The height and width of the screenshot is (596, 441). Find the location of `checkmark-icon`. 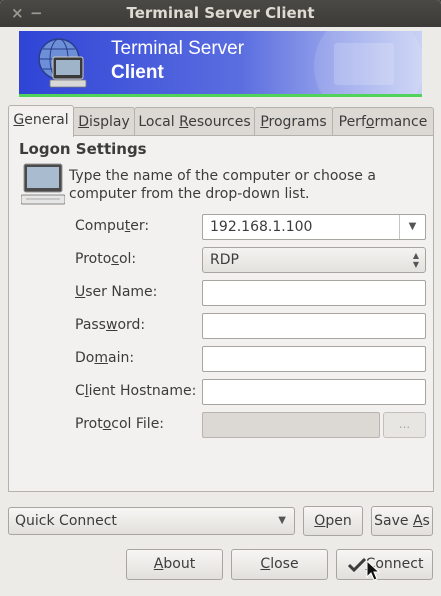

checkmark-icon is located at coordinates (357, 565).